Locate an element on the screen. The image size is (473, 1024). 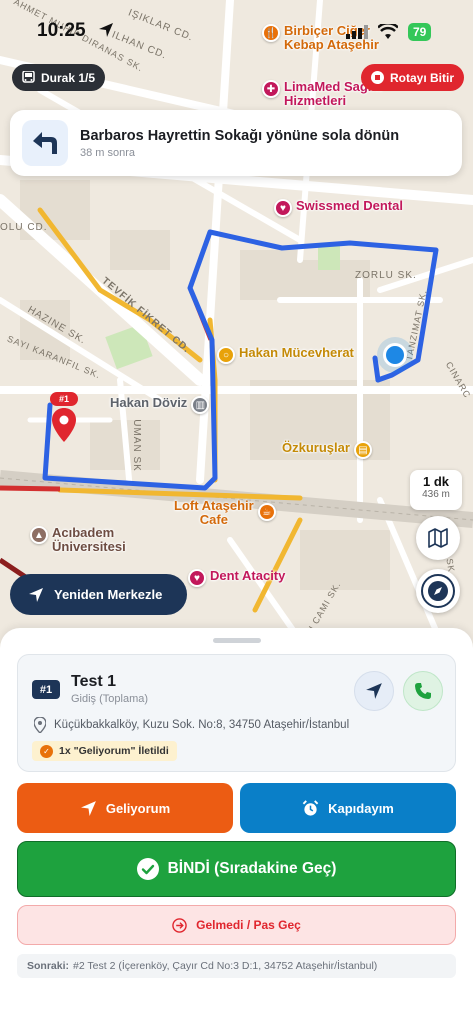
map-icon is located at coordinates (438, 538).